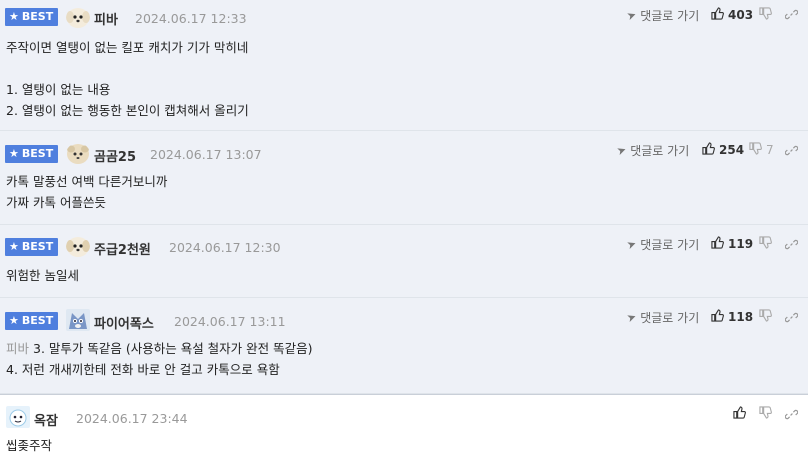 This screenshot has width=808, height=466. Describe the element at coordinates (741, 317) in the screenshot. I see `upvote-count: 118` at that location.